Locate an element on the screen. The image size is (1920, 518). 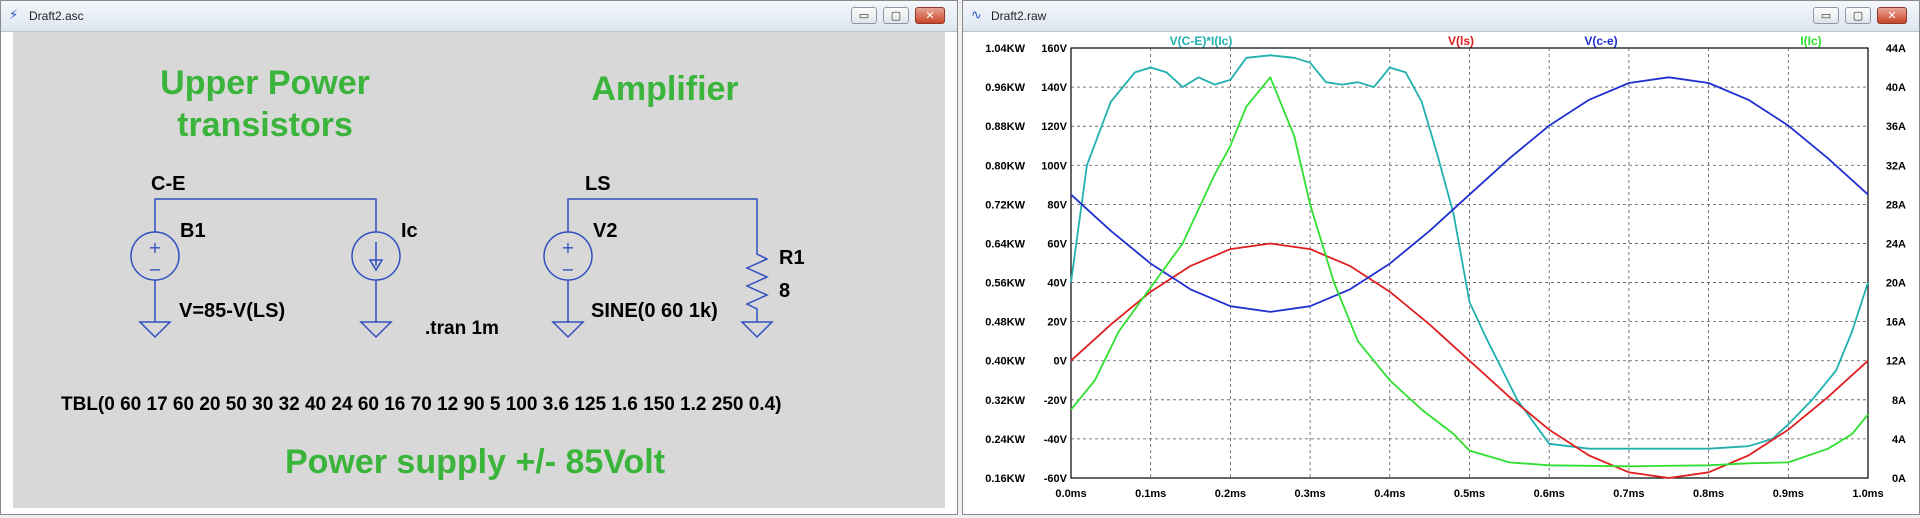
r1-name: R1 is located at coordinates (792, 258).